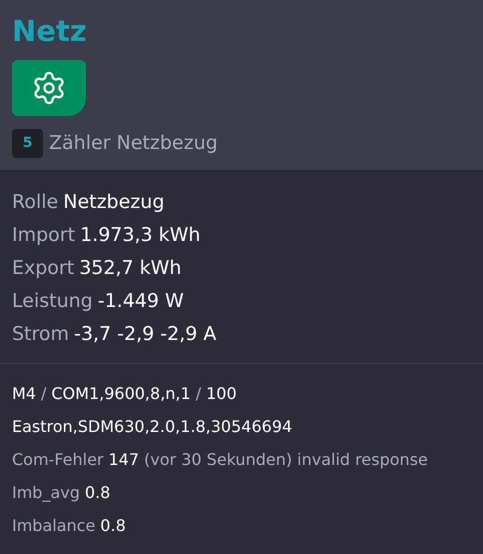 The height and width of the screenshot is (554, 483). Describe the element at coordinates (124, 459) in the screenshot. I see `field-value: 147` at that location.